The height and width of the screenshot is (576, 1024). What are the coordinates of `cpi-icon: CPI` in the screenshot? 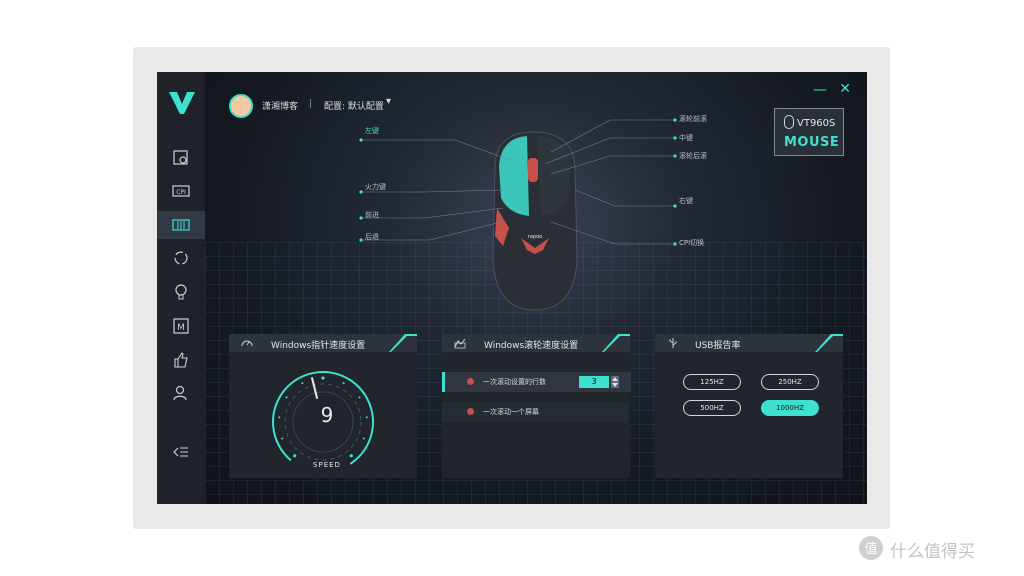 It's located at (181, 191).